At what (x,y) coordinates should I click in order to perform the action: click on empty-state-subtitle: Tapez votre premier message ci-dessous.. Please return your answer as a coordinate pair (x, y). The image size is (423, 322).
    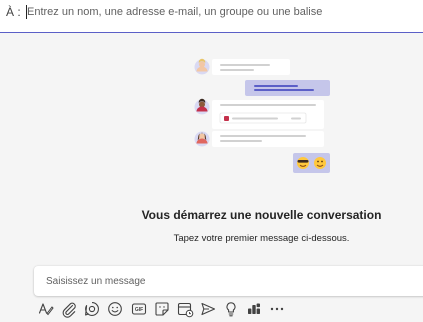
    Looking at the image, I should click on (261, 238).